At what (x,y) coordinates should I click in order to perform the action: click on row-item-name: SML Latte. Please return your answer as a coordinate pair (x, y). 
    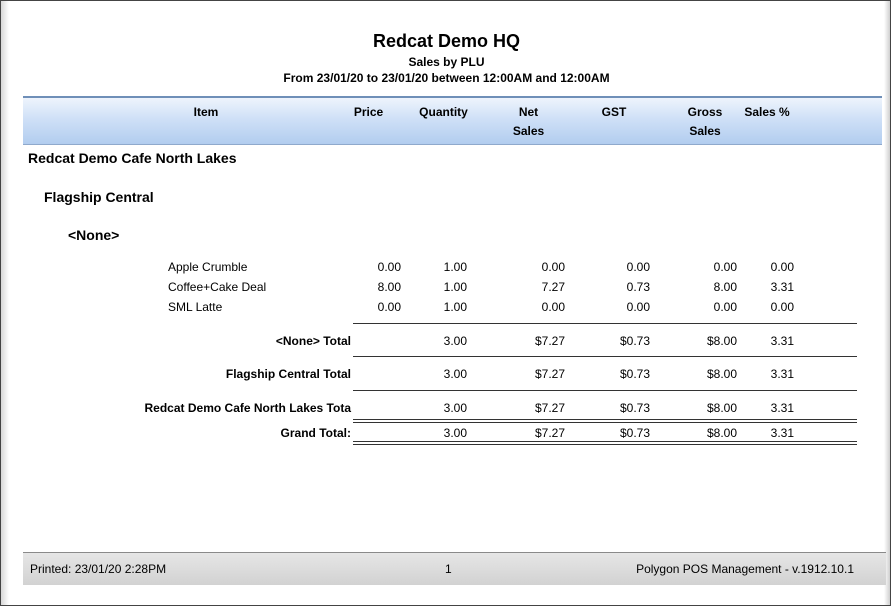
    Looking at the image, I should click on (195, 307).